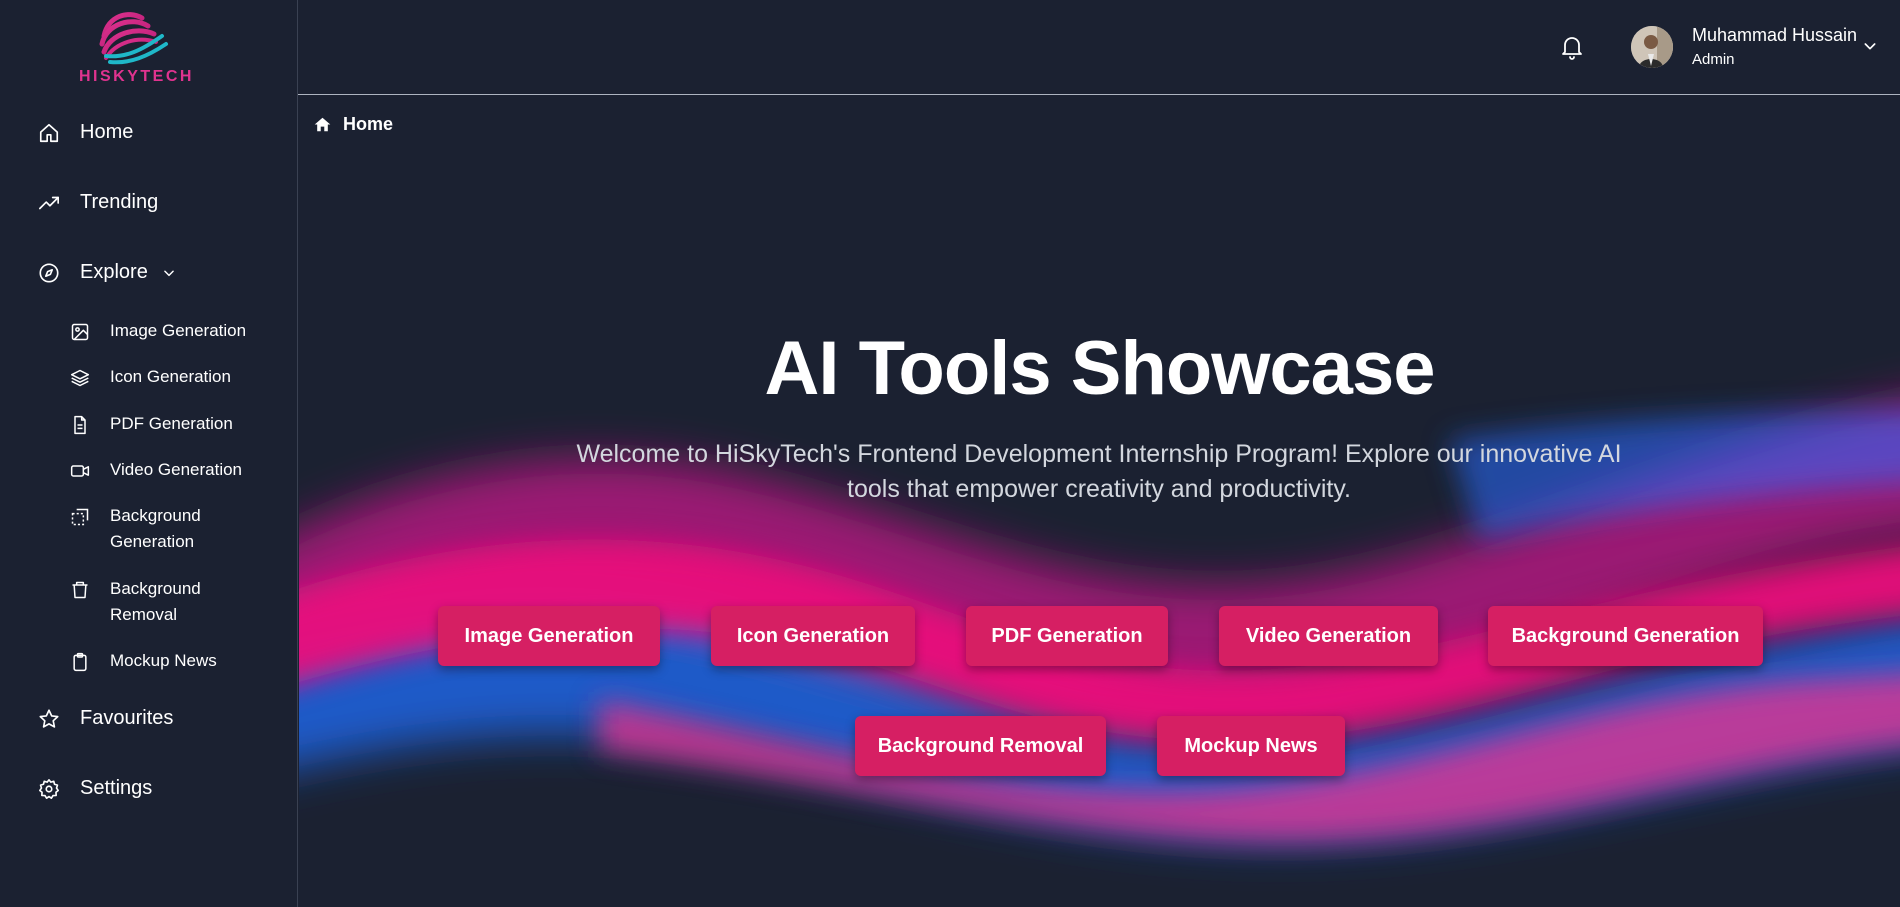 The width and height of the screenshot is (1900, 907). I want to click on sidebar-item-home: Home, so click(85, 132).